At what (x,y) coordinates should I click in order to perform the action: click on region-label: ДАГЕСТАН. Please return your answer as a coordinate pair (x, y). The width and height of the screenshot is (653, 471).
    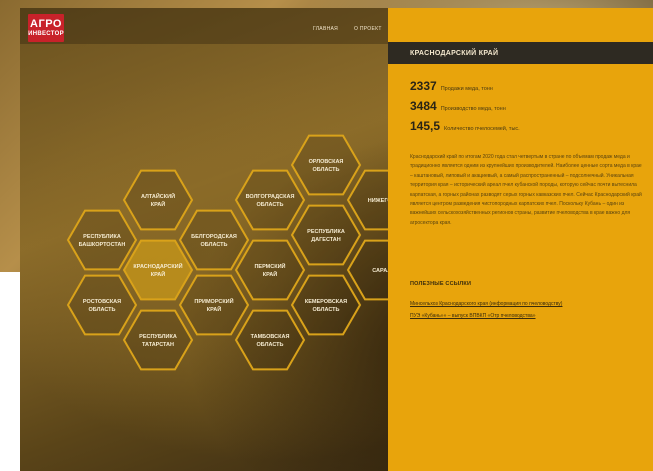
    Looking at the image, I should click on (325, 240).